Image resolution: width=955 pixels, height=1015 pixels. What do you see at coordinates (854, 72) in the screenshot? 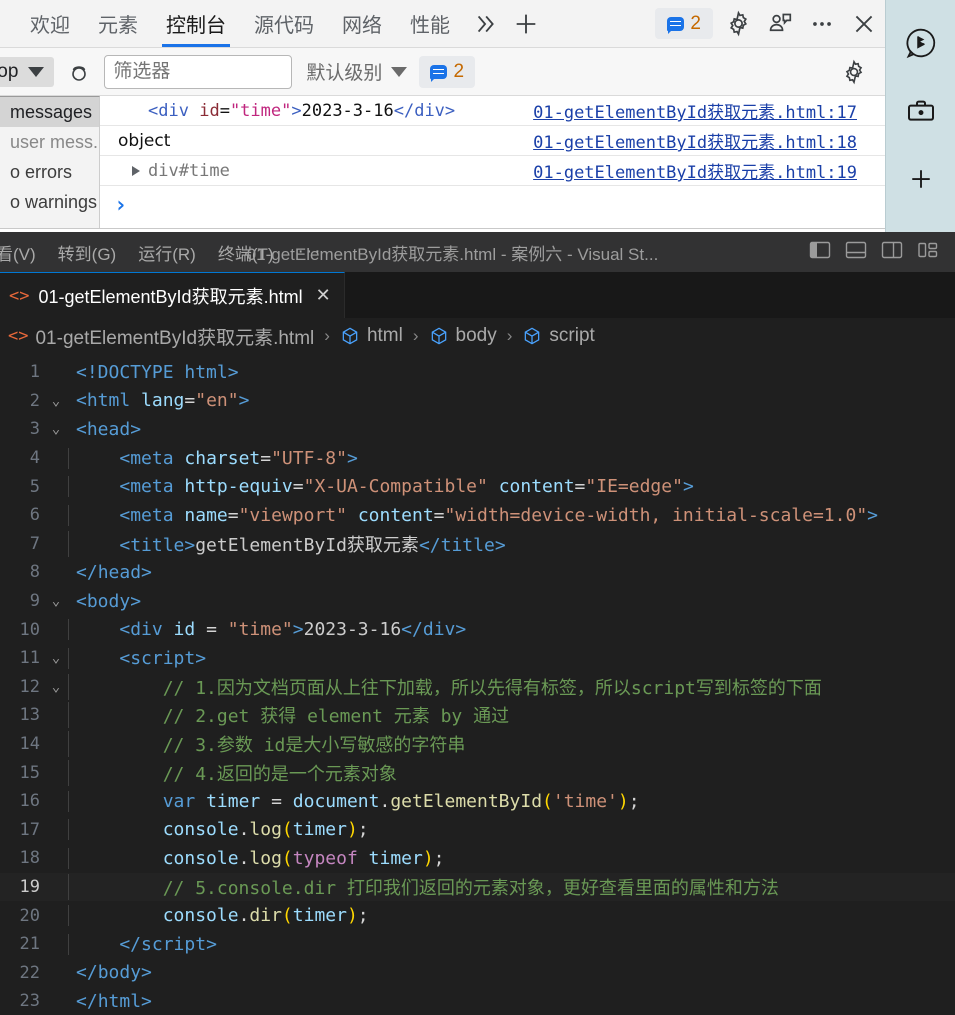
I see `console-settings-gear-icon` at bounding box center [854, 72].